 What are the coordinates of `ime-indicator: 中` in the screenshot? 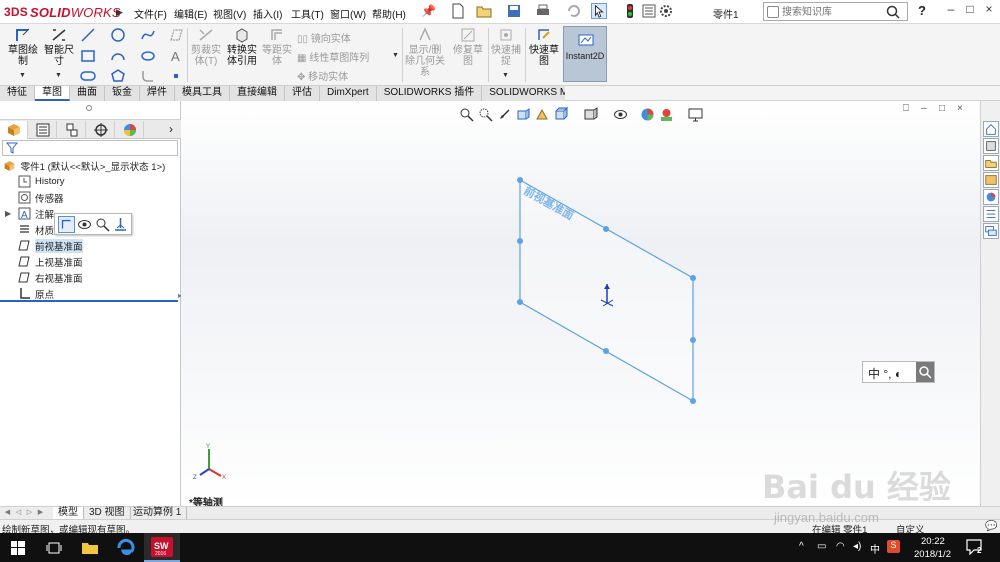 It's located at (875, 548).